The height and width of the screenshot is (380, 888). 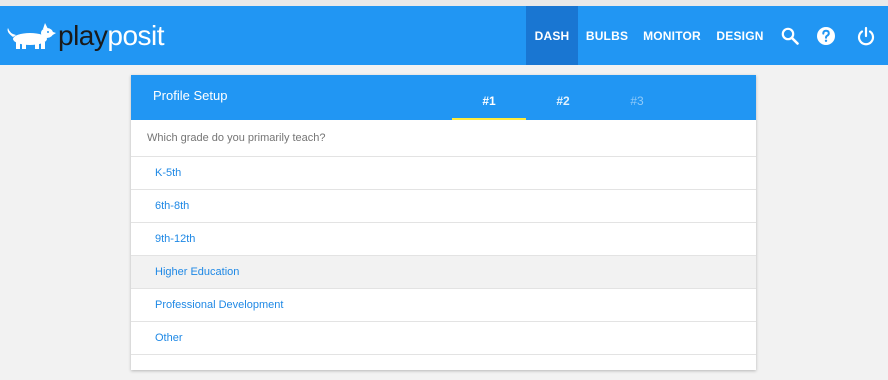 I want to click on card-title: Profile Setup, so click(x=190, y=95).